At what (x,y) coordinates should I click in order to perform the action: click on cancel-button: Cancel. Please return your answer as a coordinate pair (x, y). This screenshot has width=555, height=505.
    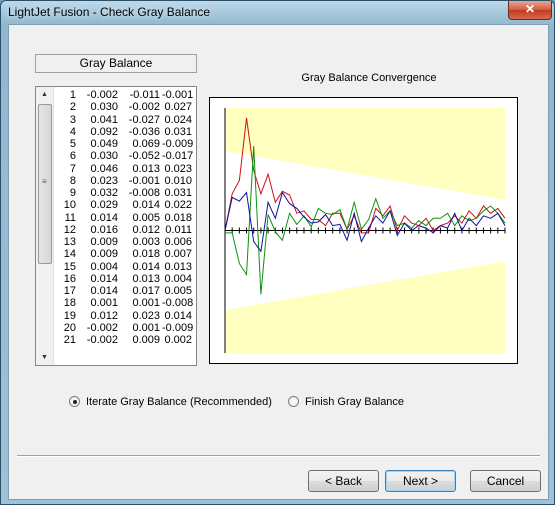
    Looking at the image, I should click on (505, 481).